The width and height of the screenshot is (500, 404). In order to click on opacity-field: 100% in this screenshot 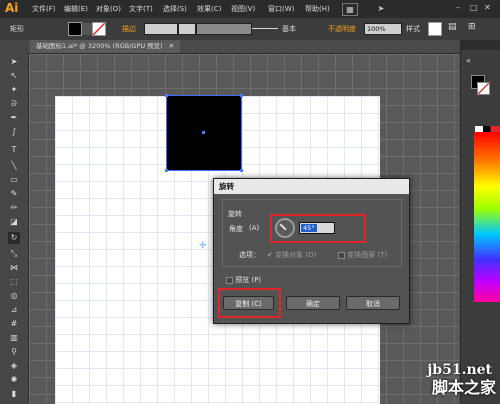, I will do `click(383, 29)`.